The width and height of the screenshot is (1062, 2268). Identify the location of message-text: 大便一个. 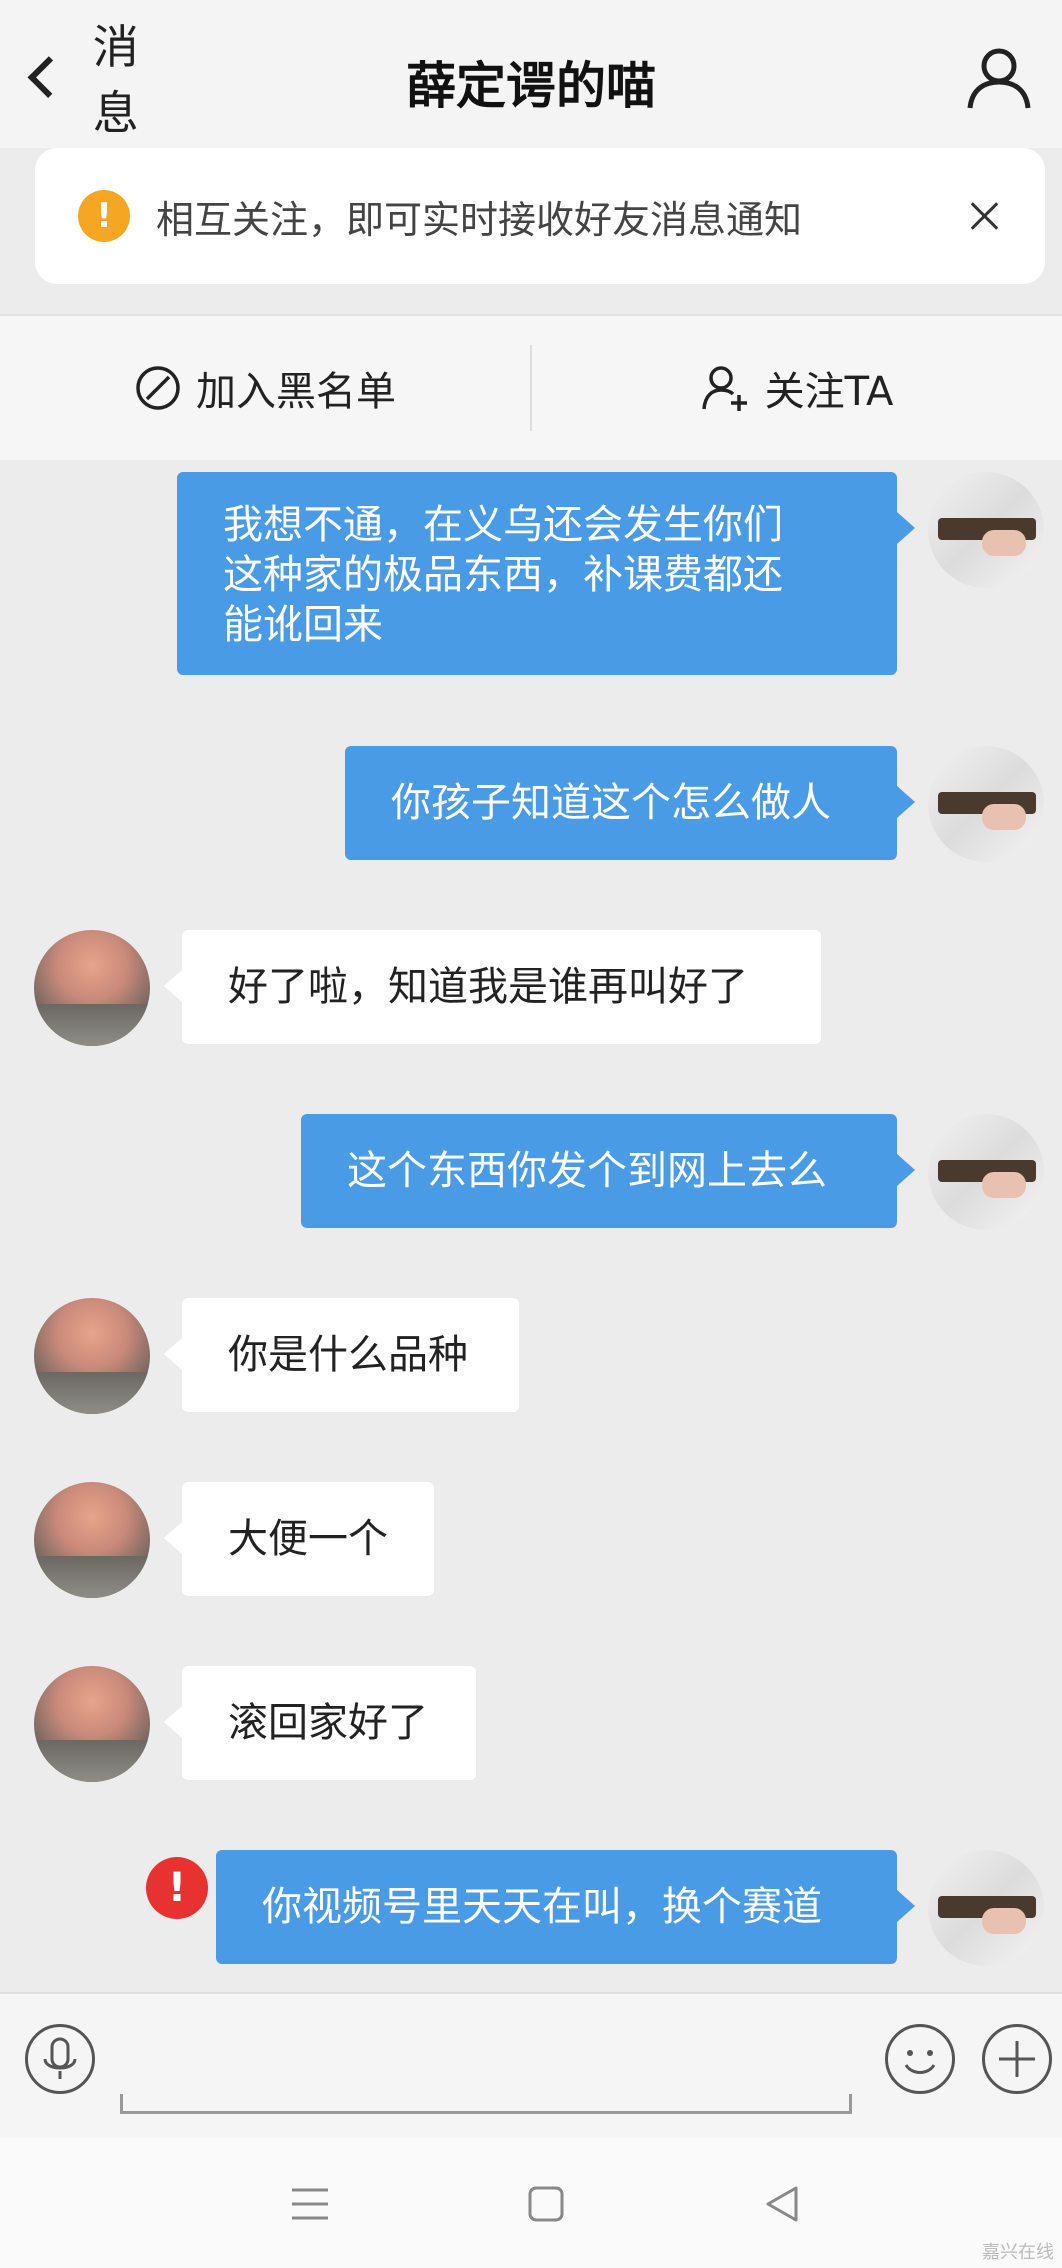
(308, 1539).